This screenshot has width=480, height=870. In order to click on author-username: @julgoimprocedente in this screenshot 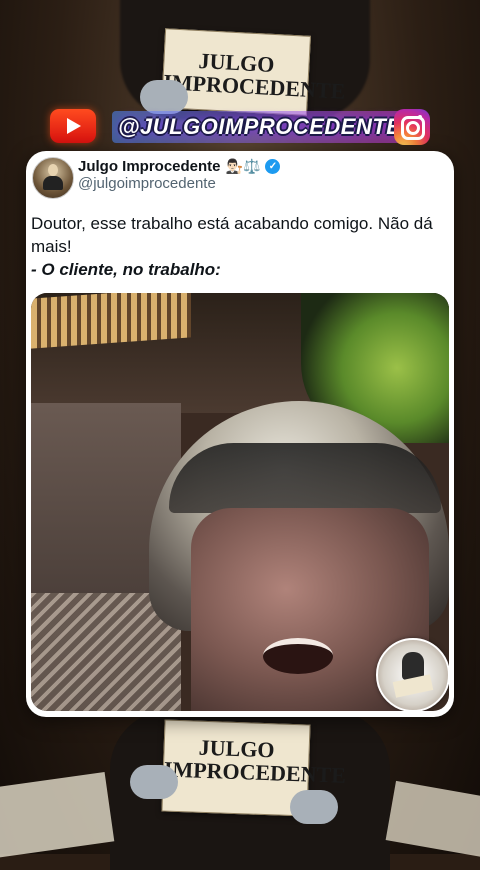, I will do `click(147, 183)`.